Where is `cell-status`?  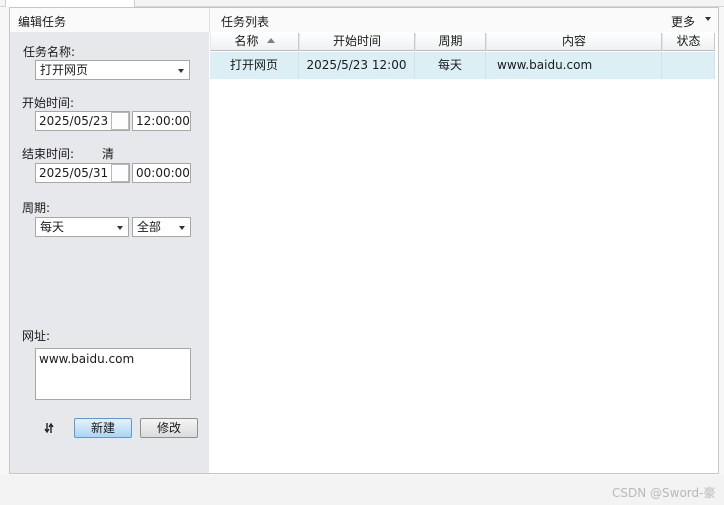
cell-status is located at coordinates (688, 65).